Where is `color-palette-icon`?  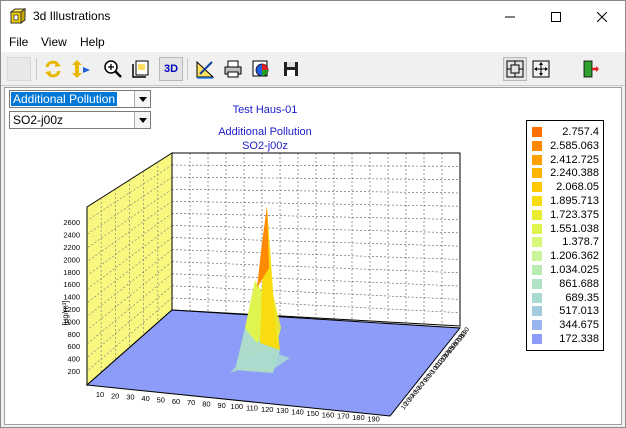
color-palette-icon is located at coordinates (260, 68).